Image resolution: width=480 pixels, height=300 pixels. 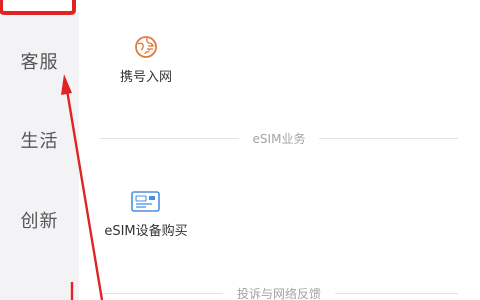 What do you see at coordinates (145, 201) in the screenshot?
I see `esim-card-icon` at bounding box center [145, 201].